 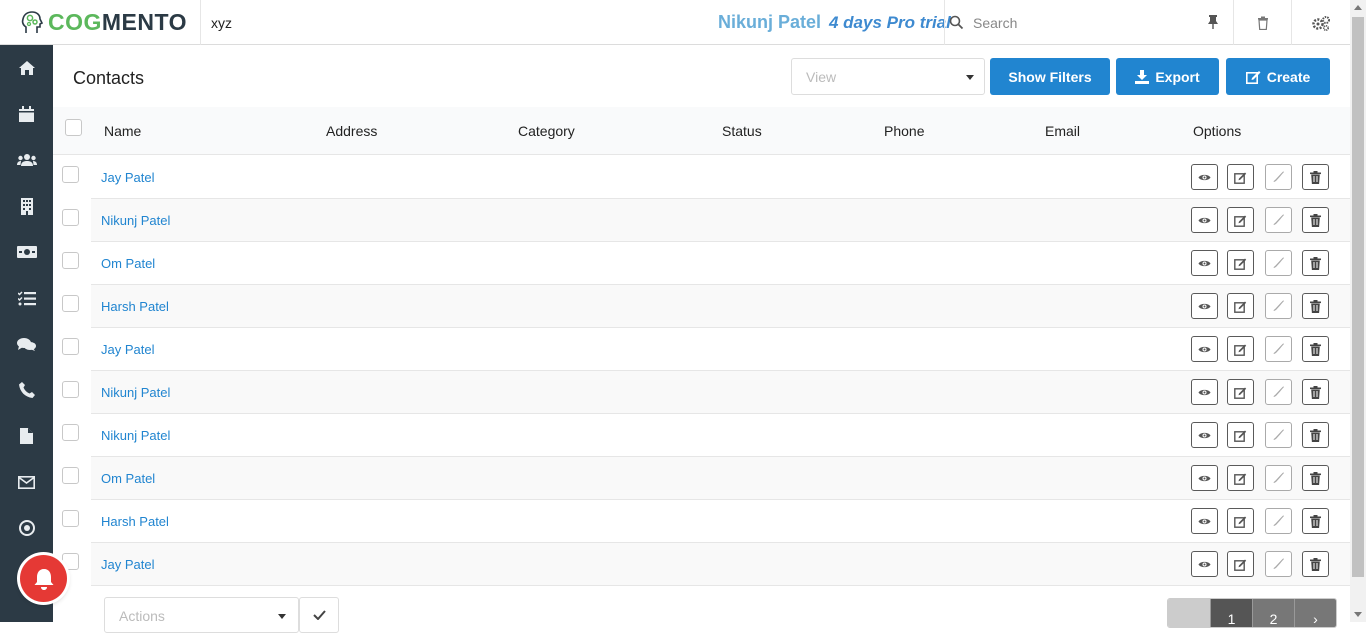 I want to click on scroll-up-arrow, so click(x=1358, y=7).